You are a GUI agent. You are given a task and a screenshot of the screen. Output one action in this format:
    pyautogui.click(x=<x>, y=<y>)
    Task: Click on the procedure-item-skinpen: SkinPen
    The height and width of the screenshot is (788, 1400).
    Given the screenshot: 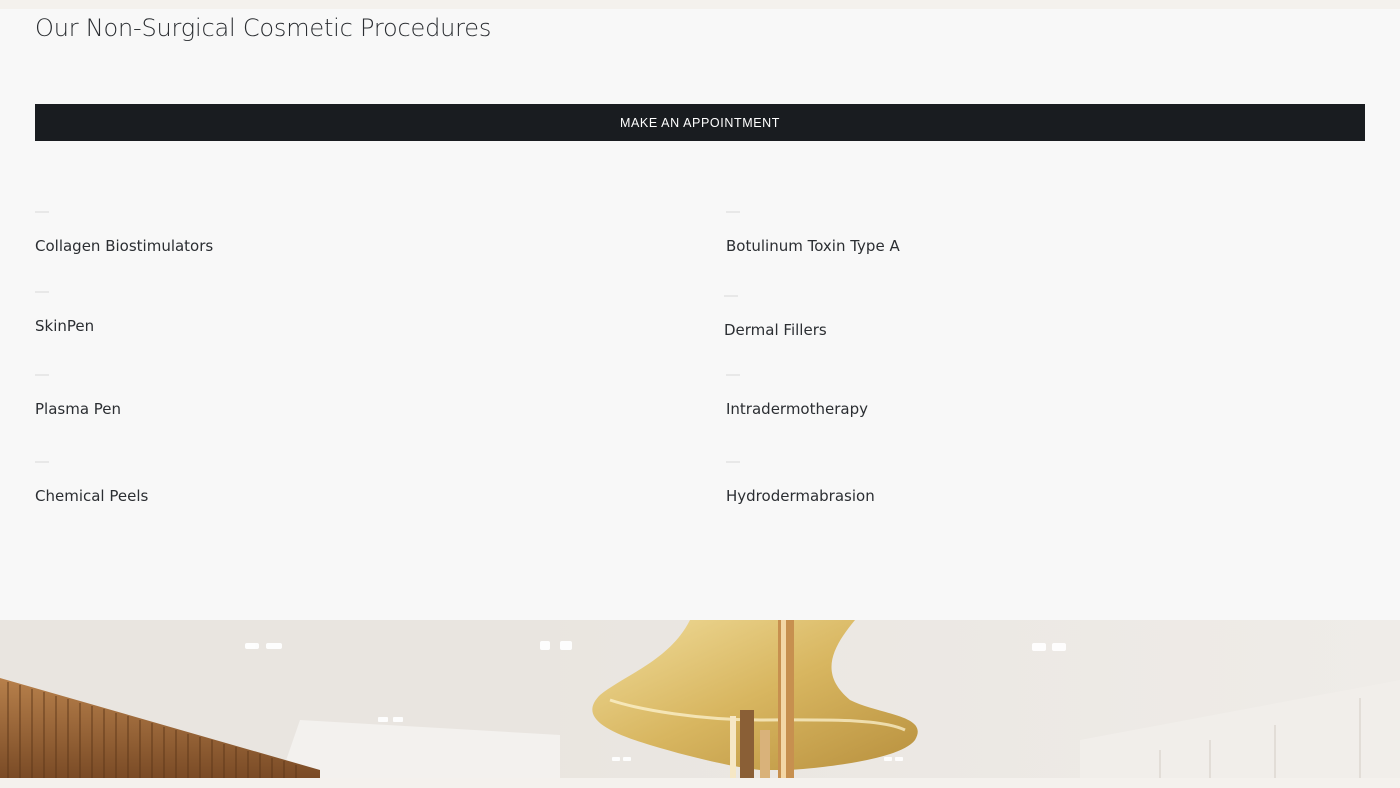 What is the action you would take?
    pyautogui.click(x=64, y=313)
    